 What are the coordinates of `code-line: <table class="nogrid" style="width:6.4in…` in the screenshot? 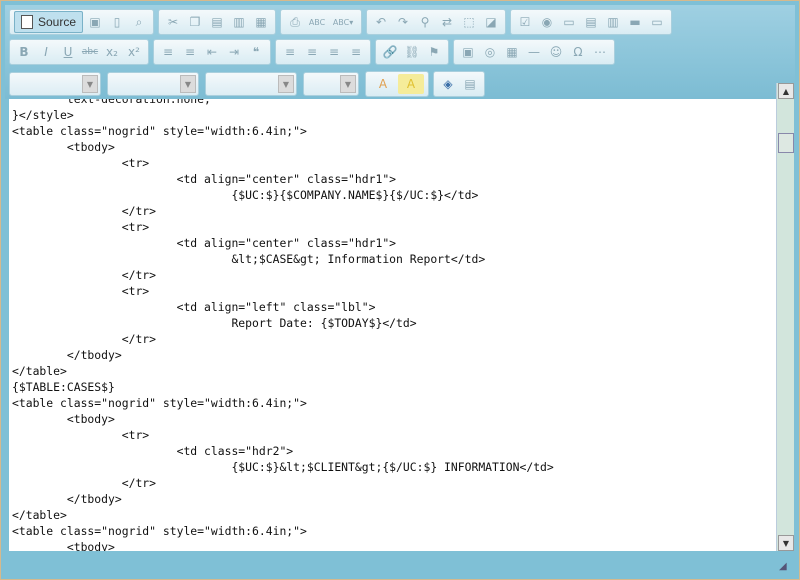 It's located at (159, 531).